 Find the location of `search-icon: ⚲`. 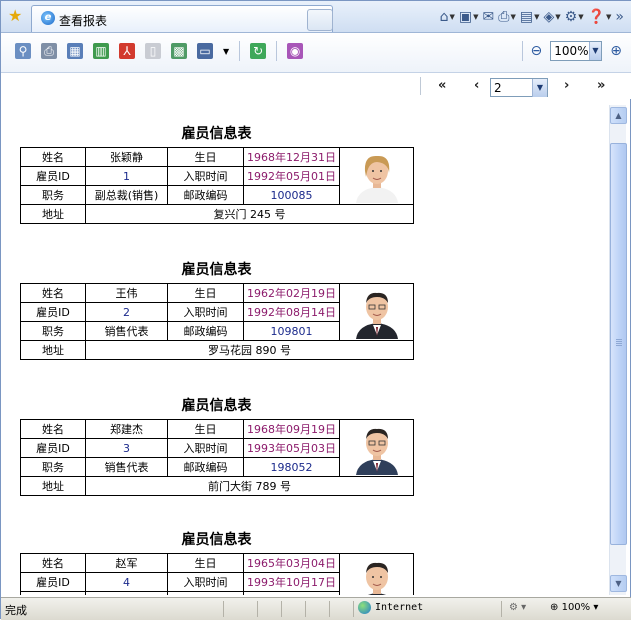

search-icon: ⚲ is located at coordinates (23, 51).